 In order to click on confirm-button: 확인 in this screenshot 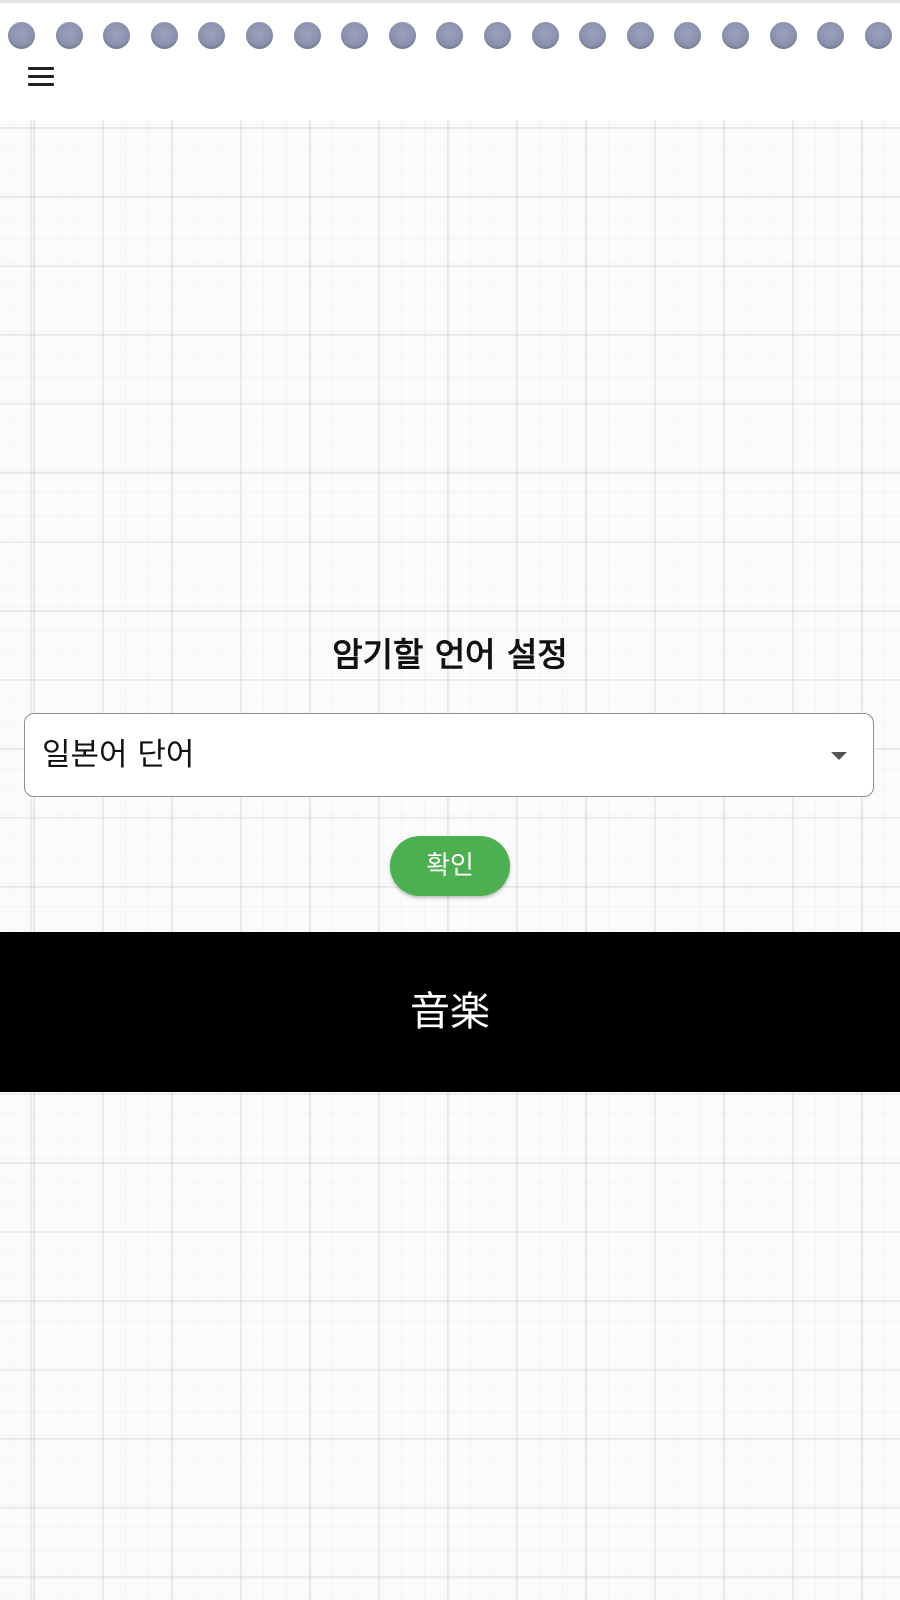, I will do `click(450, 866)`.